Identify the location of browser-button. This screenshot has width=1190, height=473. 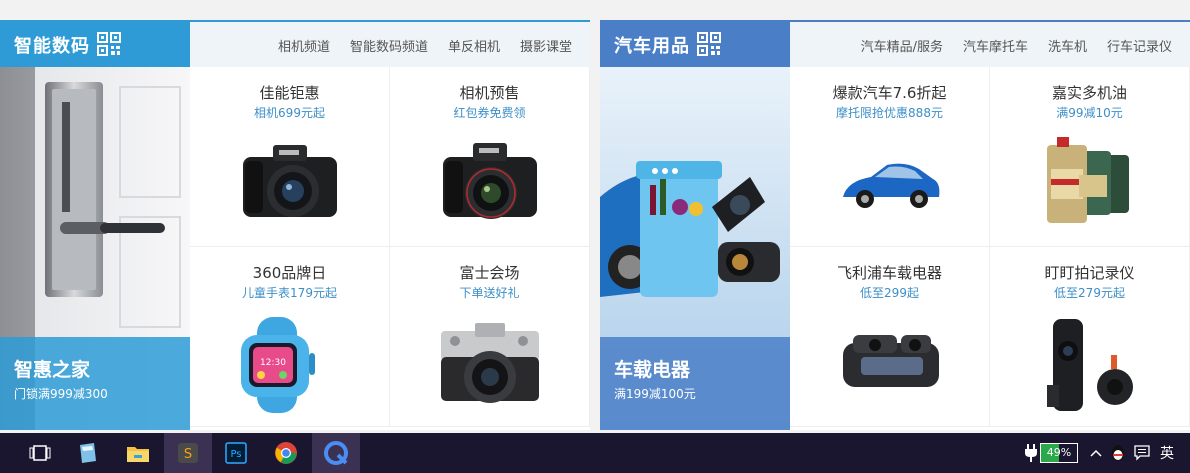
(336, 453).